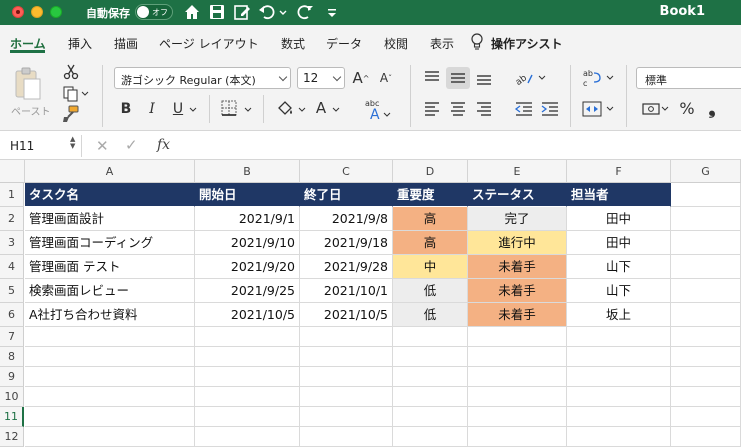 The image size is (741, 447). What do you see at coordinates (619, 243) in the screenshot?
I see `owner-cell: 田中` at bounding box center [619, 243].